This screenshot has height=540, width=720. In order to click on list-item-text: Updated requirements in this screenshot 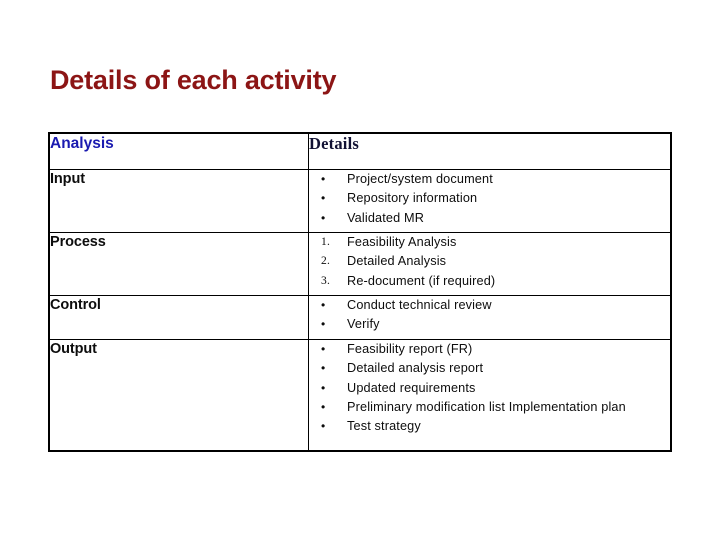, I will do `click(411, 387)`.